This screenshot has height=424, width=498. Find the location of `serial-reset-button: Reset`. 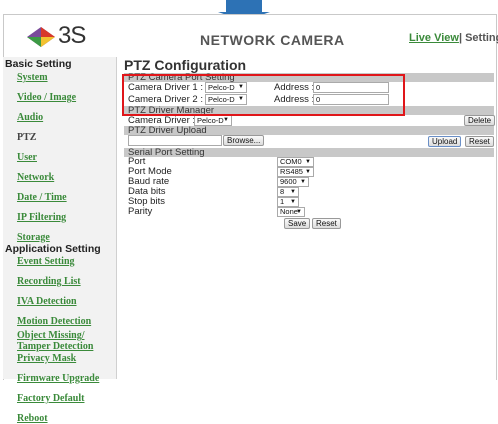

serial-reset-button: Reset is located at coordinates (326, 223).